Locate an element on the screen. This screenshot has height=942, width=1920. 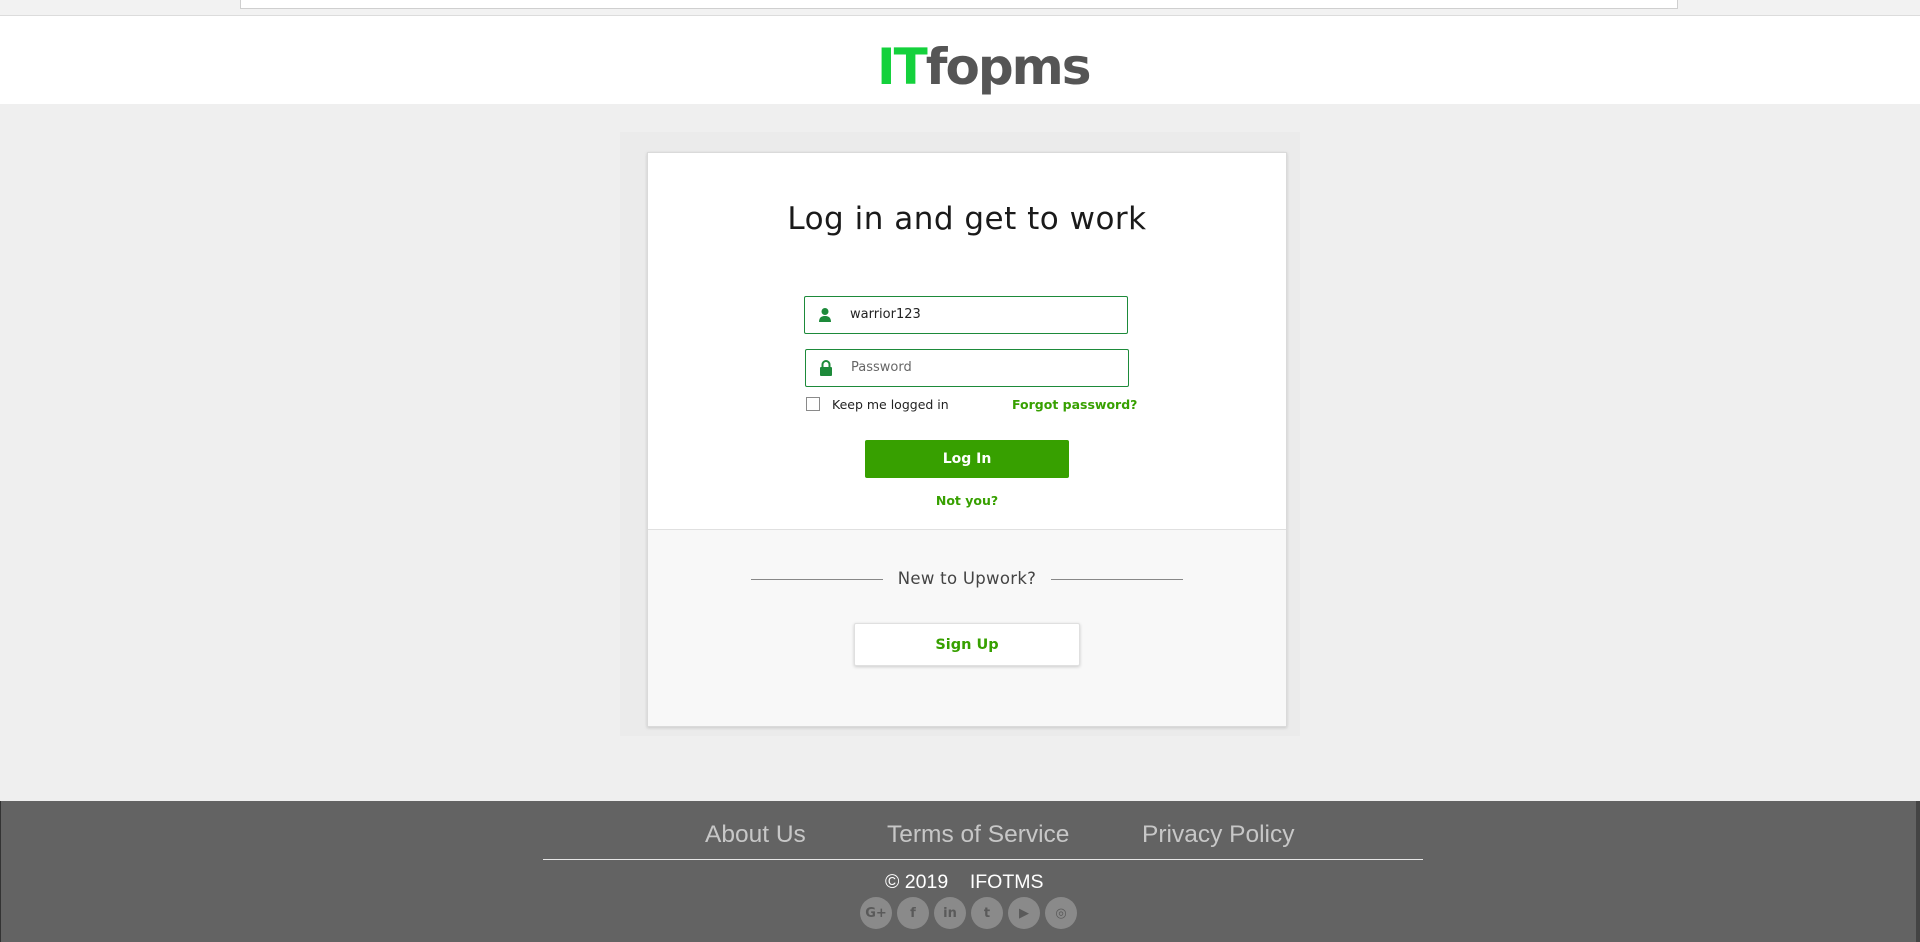
forgot-password-link: Forgot password? is located at coordinates (1074, 404).